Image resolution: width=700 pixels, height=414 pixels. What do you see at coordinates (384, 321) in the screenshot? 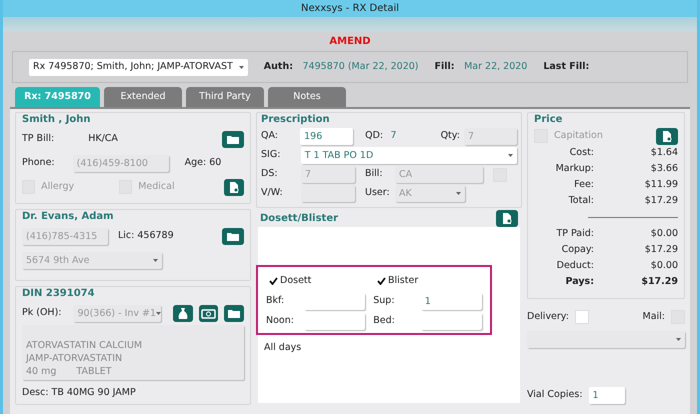
I see `field-label: Bed:` at bounding box center [384, 321].